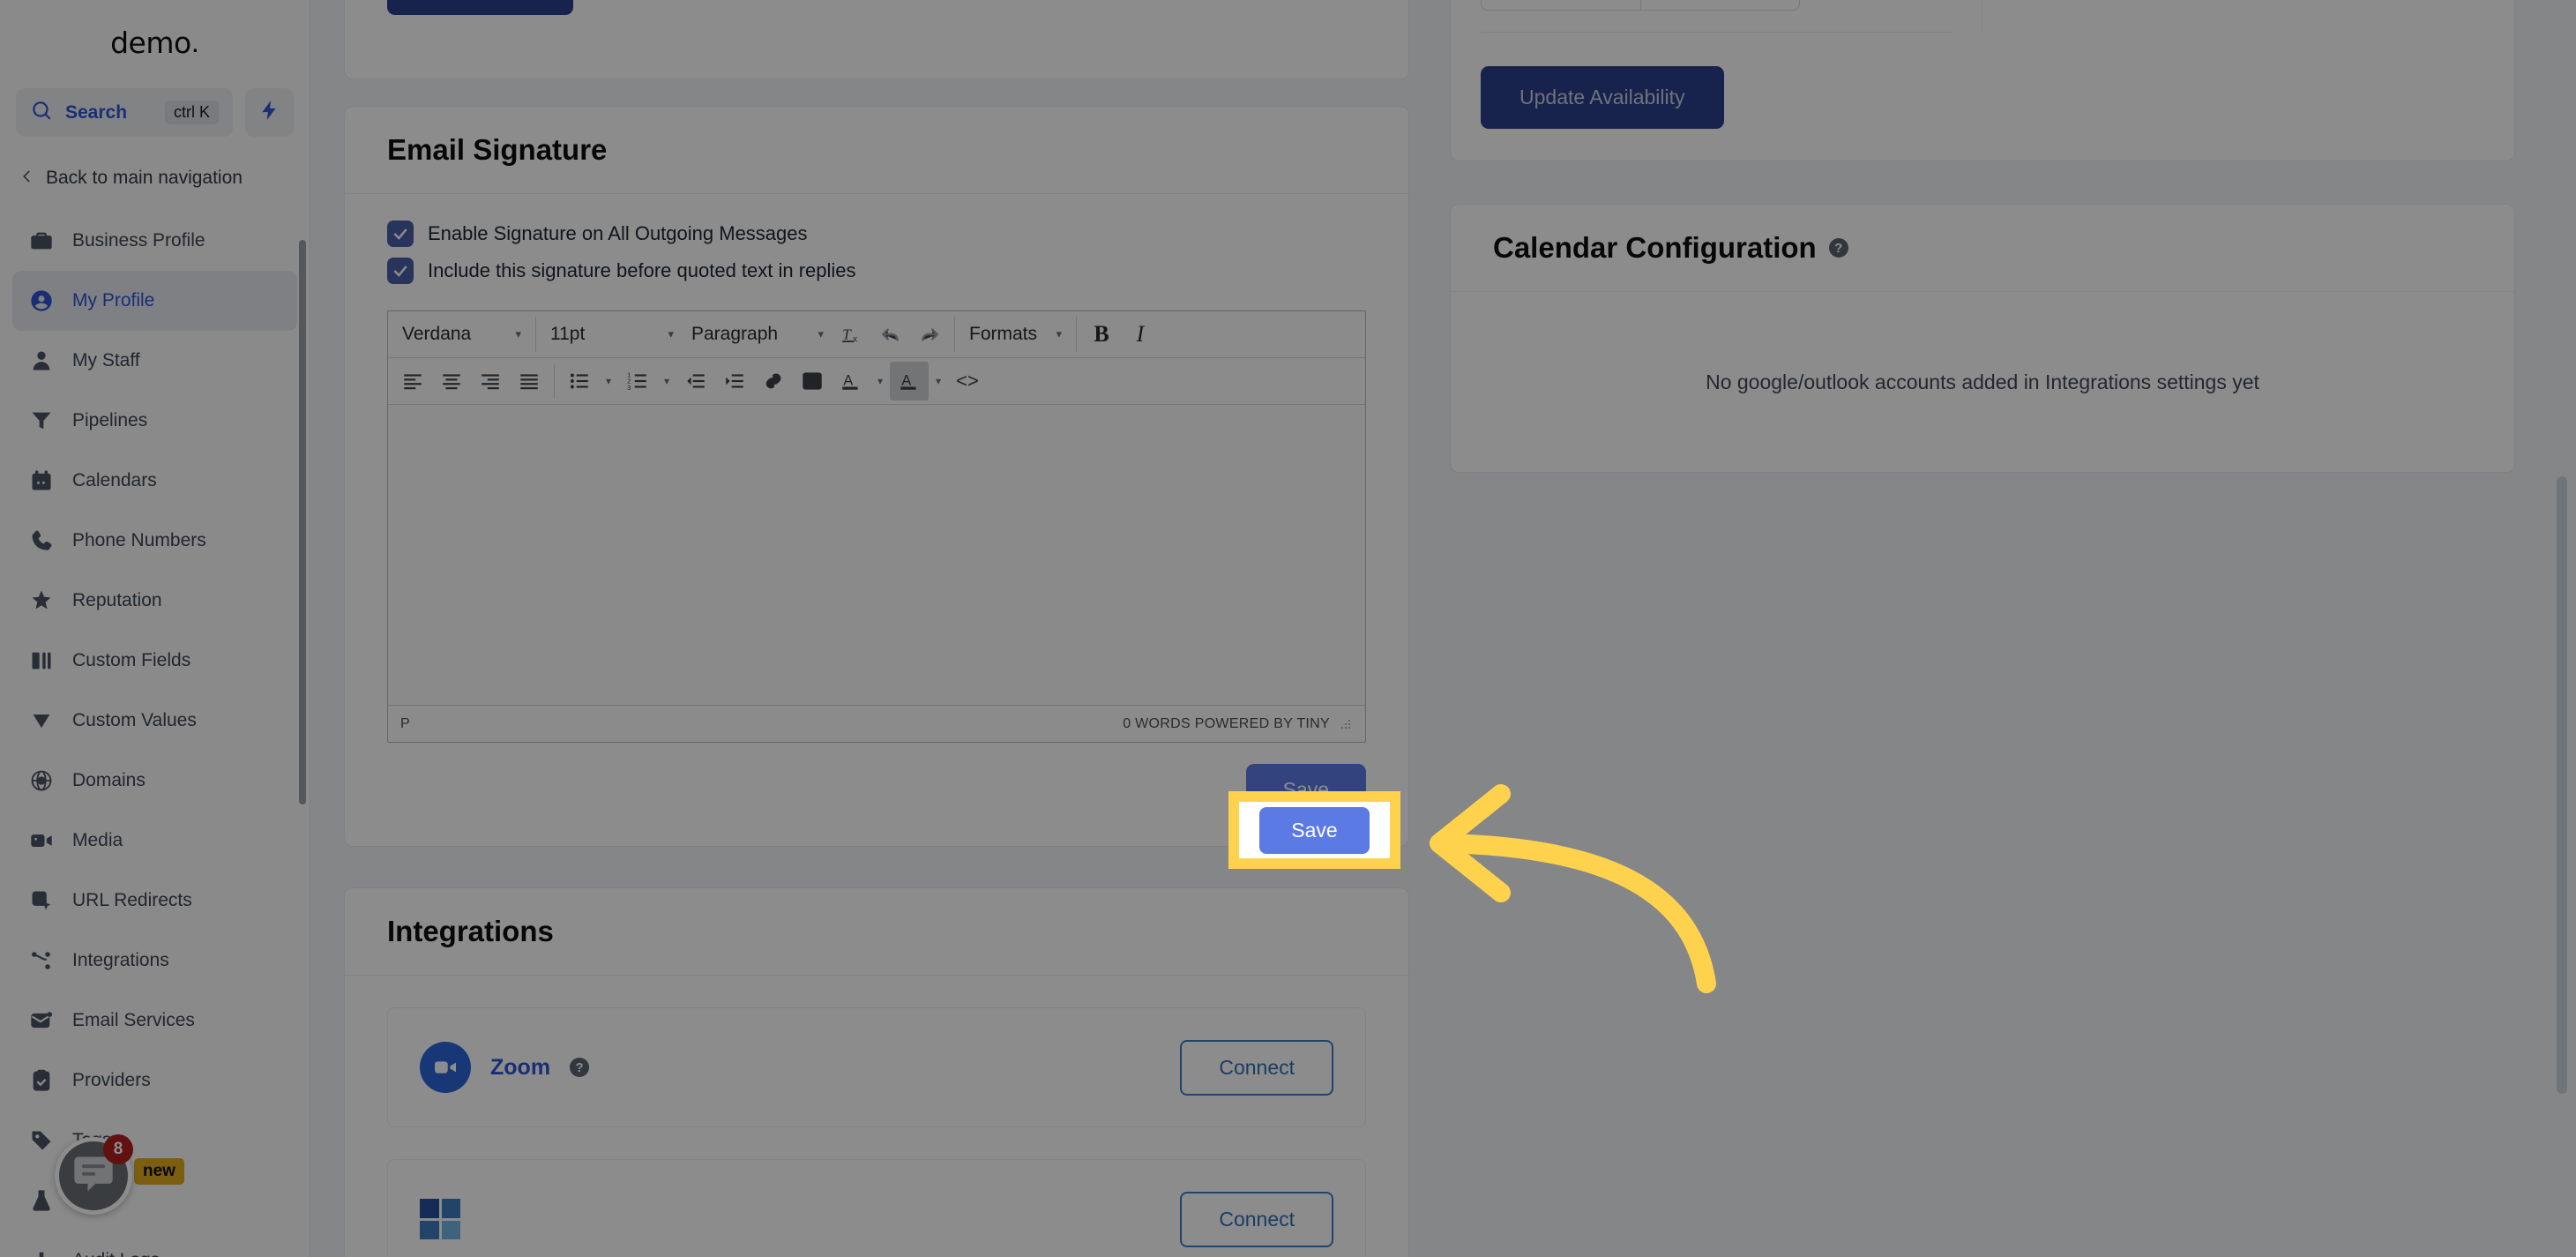 The height and width of the screenshot is (1257, 2576). I want to click on formats-label: Formats, so click(1003, 334).